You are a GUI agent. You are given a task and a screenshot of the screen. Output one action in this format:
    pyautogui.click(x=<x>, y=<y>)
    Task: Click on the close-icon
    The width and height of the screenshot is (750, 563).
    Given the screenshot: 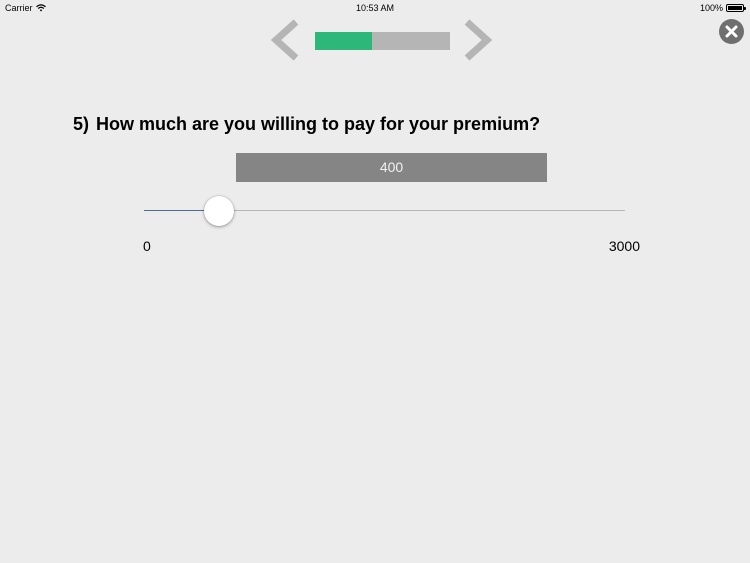 What is the action you would take?
    pyautogui.click(x=731, y=31)
    